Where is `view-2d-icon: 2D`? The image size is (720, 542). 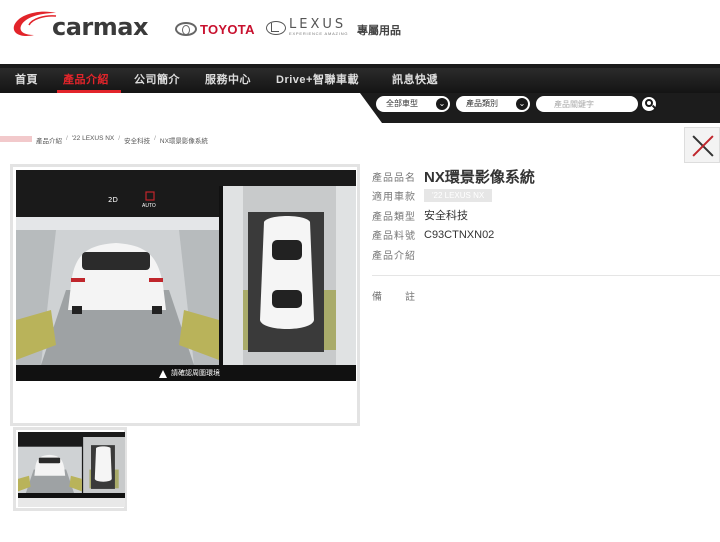 view-2d-icon: 2D is located at coordinates (113, 200).